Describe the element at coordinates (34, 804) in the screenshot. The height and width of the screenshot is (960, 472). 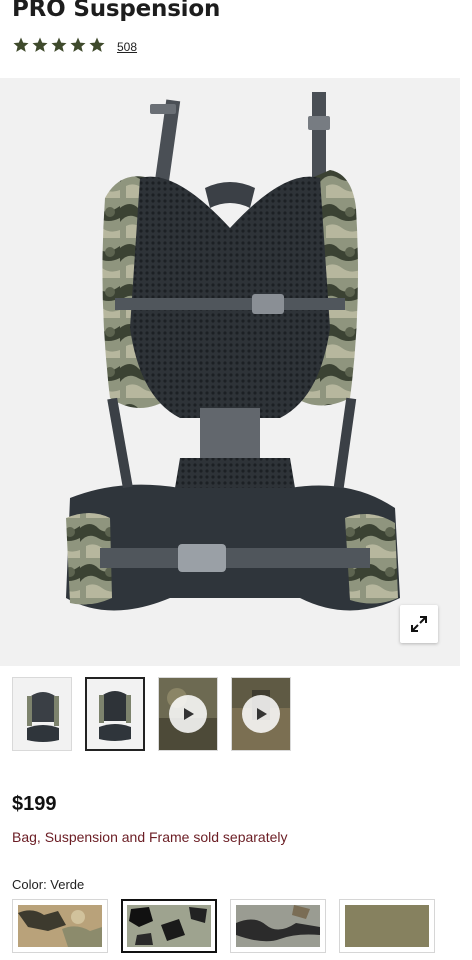
I see `product-price: $199` at that location.